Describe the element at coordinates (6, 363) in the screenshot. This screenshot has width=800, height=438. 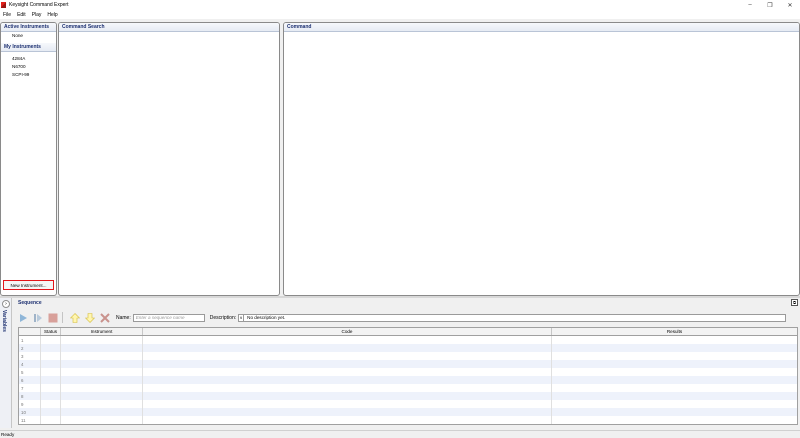
I see `variables-tab: › Variables` at that location.